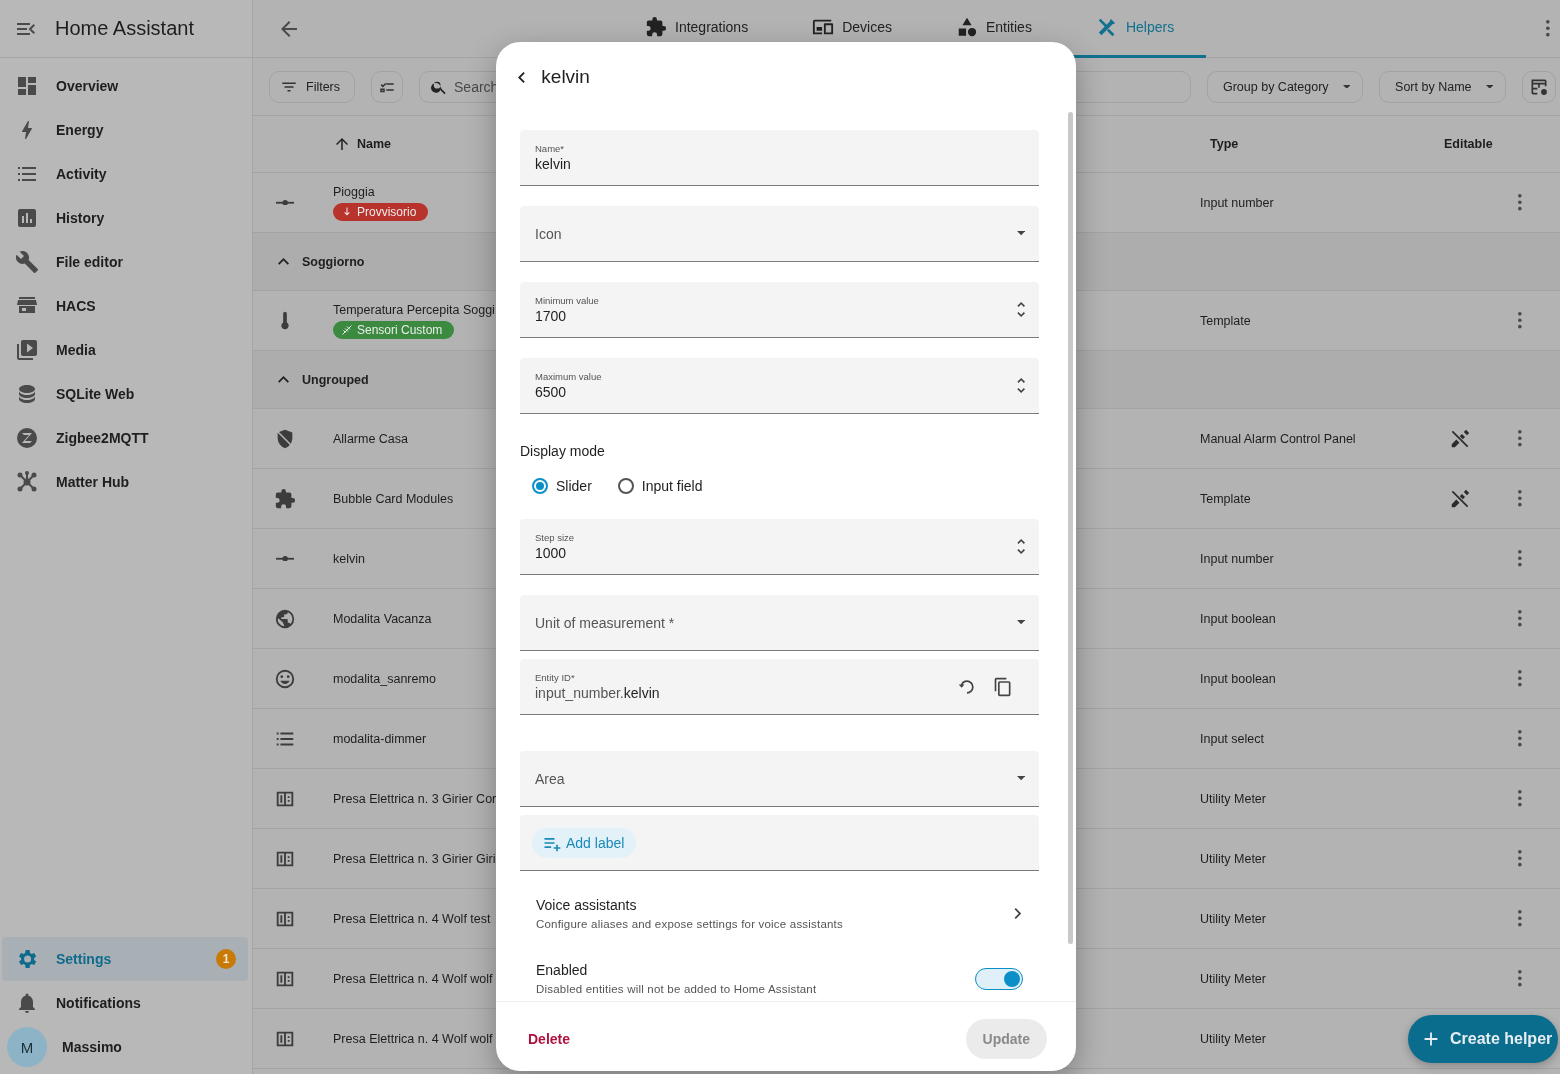  I want to click on type-cell-text: Input select, so click(1232, 738).